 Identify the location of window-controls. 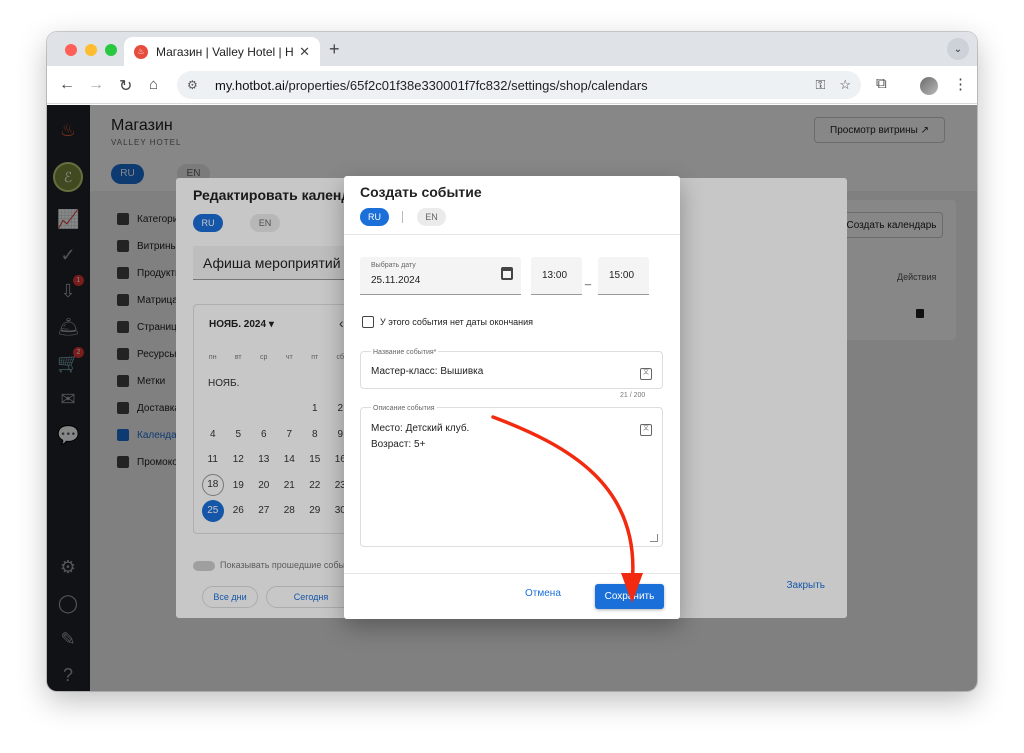
(91, 50).